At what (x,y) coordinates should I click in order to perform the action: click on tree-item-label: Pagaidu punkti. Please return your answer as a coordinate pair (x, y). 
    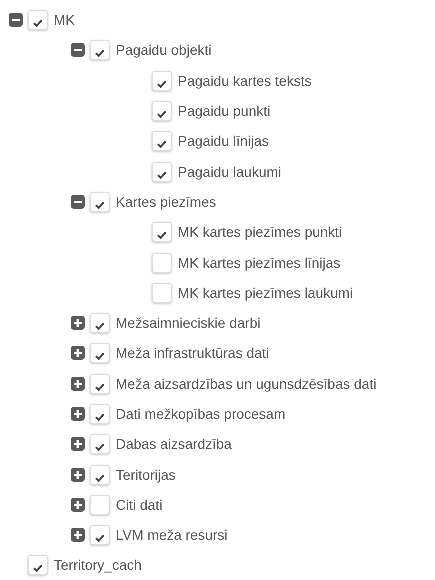
    Looking at the image, I should click on (224, 111).